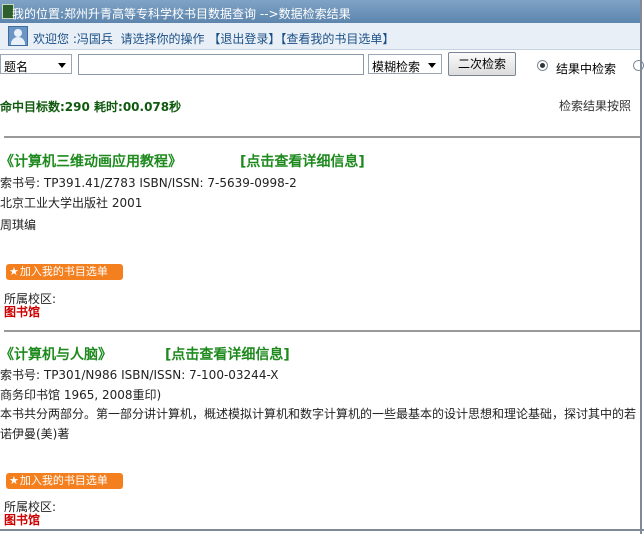 This screenshot has width=644, height=534. I want to click on record-title: 《计算机三维动画应用教程》, so click(91, 161).